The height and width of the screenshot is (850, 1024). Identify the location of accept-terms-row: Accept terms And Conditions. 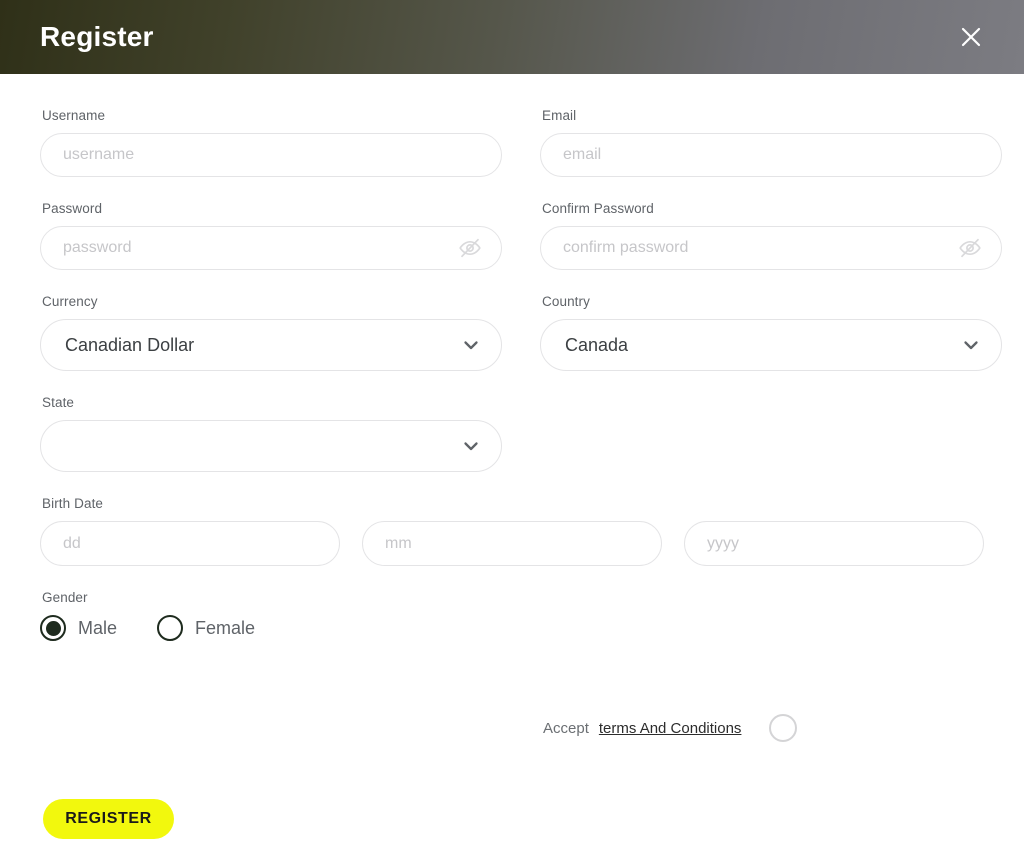
(670, 728).